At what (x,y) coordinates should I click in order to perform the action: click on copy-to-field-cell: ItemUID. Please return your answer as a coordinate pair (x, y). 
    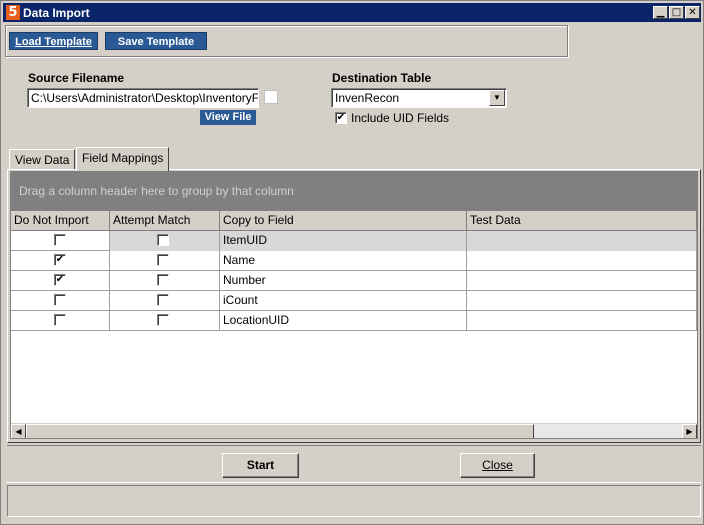
    Looking at the image, I should click on (343, 241).